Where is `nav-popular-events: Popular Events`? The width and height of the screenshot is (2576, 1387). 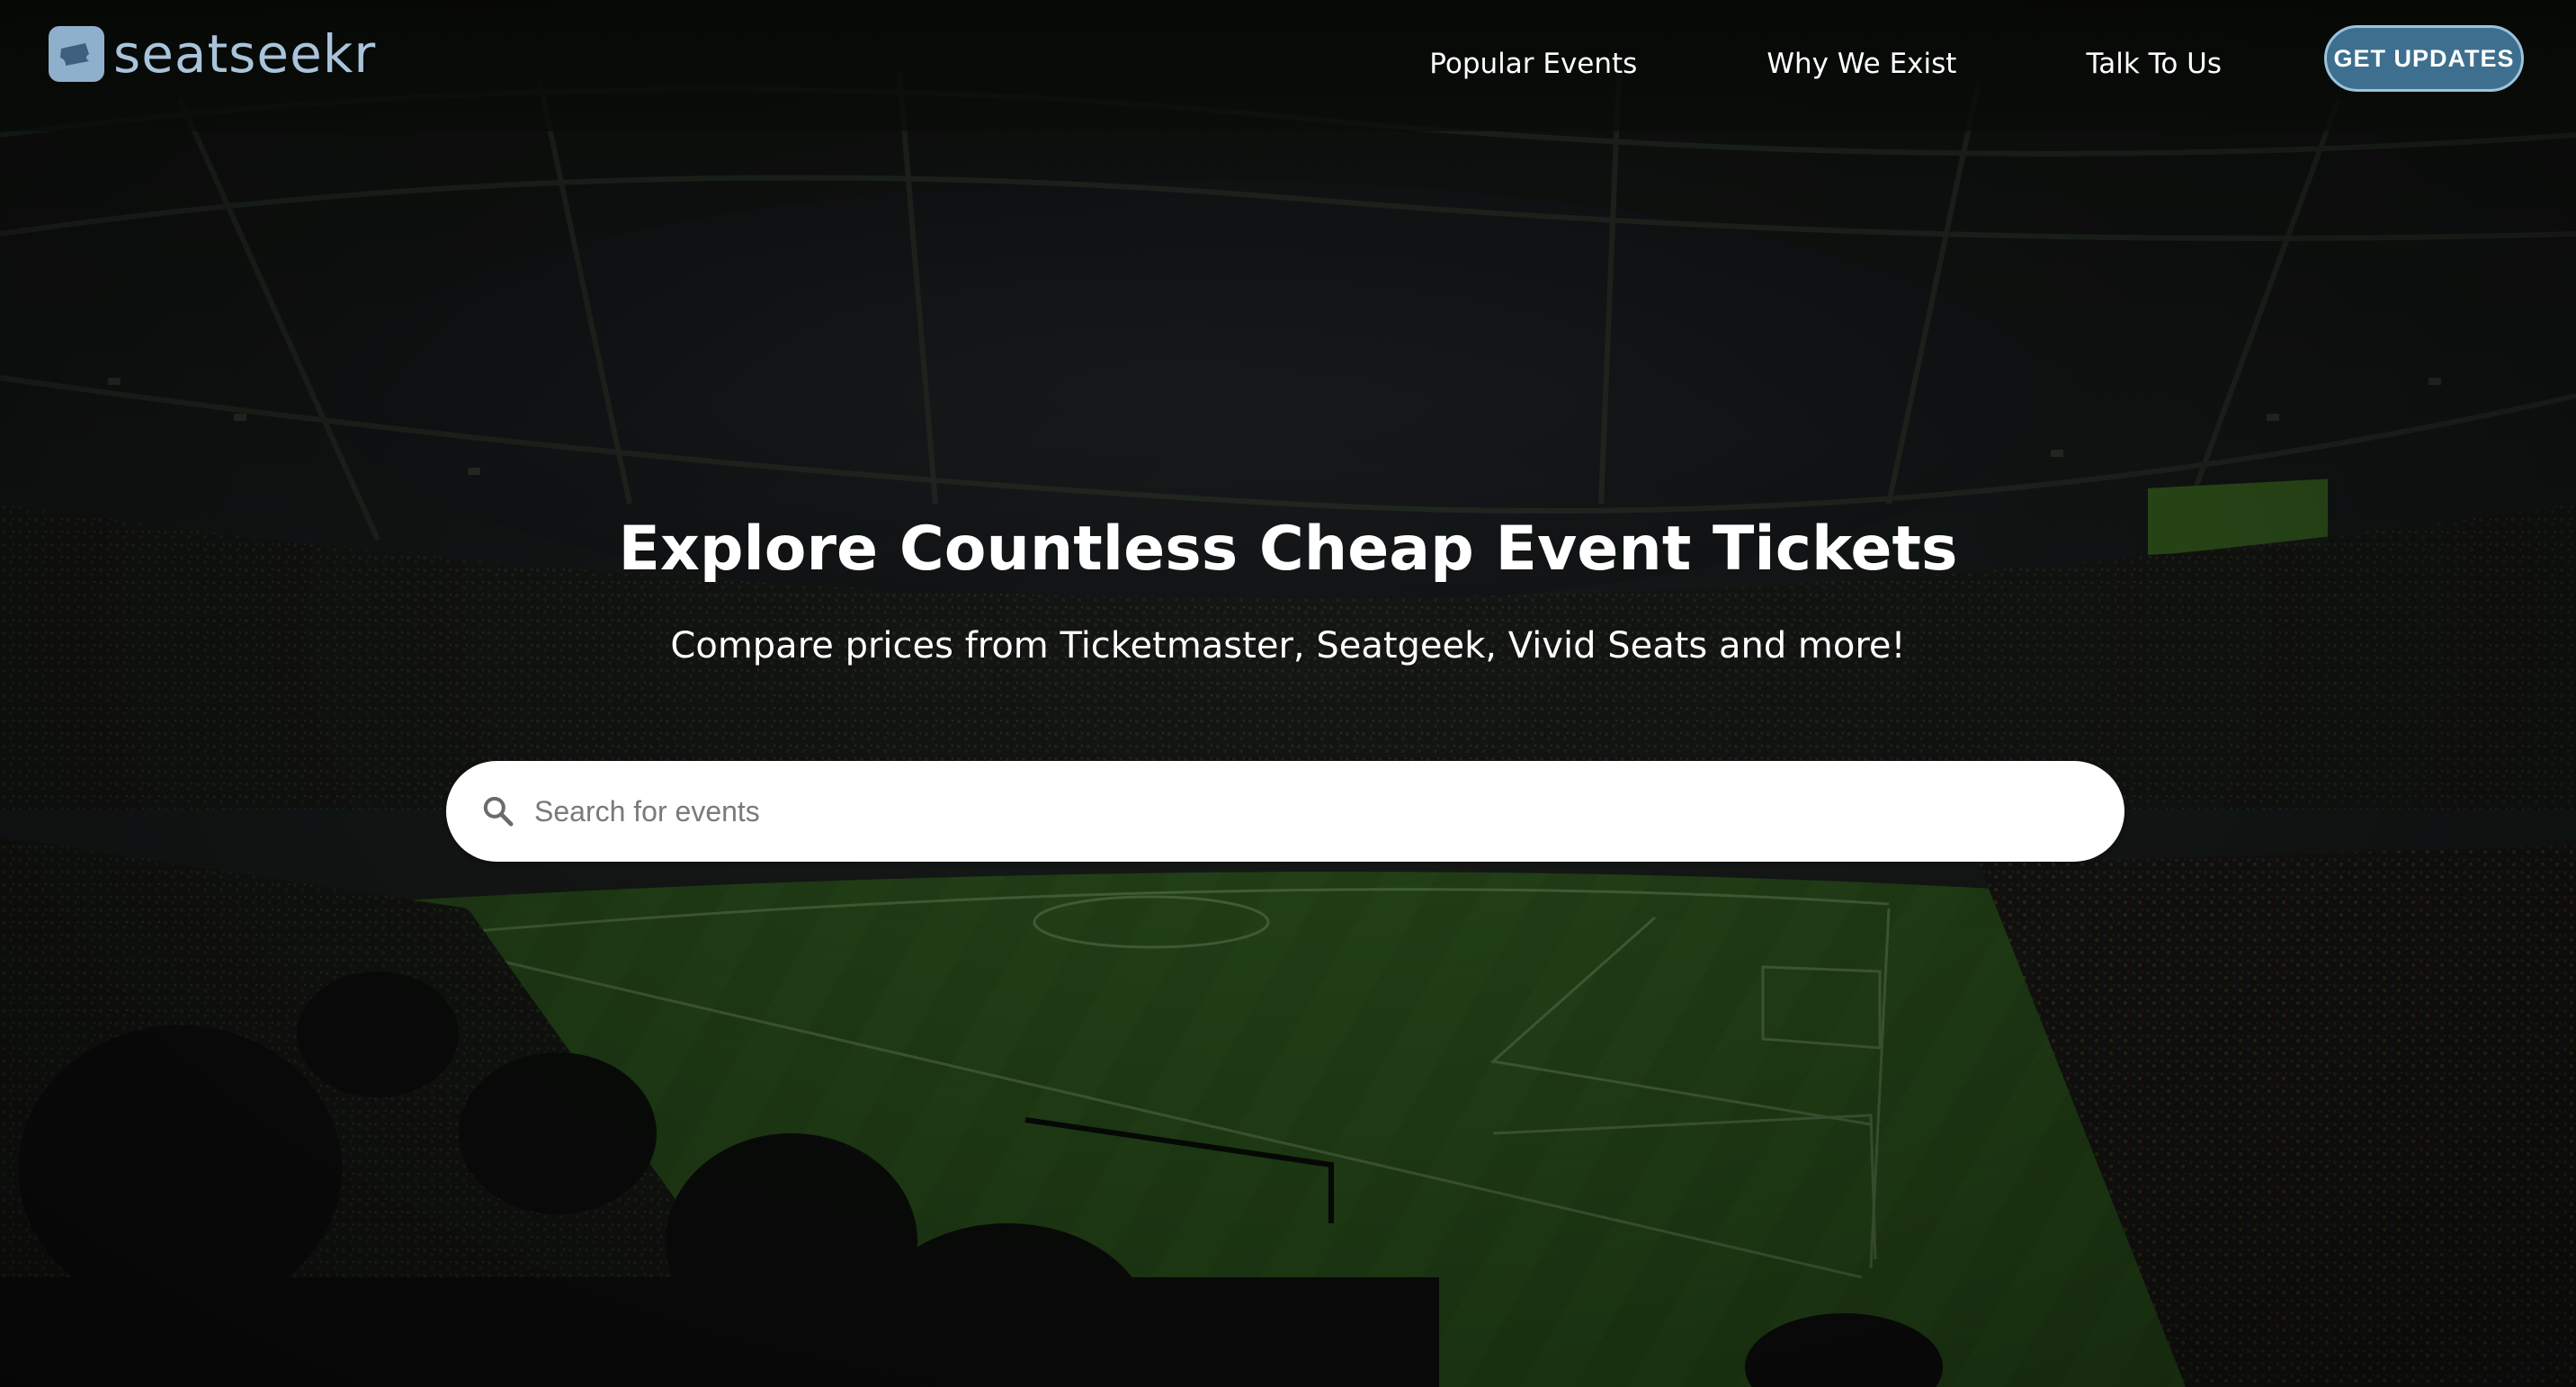 nav-popular-events: Popular Events is located at coordinates (1533, 64).